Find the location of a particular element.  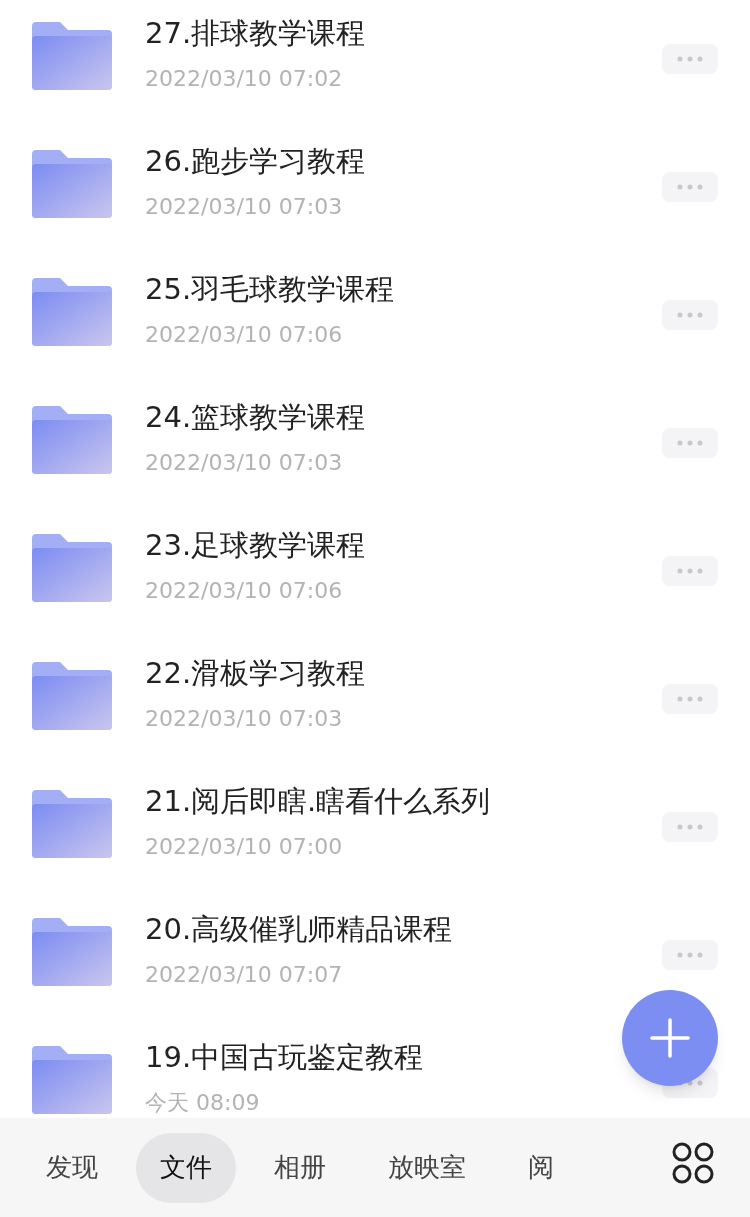

modified-date: 今天 08:09 is located at coordinates (203, 1103).